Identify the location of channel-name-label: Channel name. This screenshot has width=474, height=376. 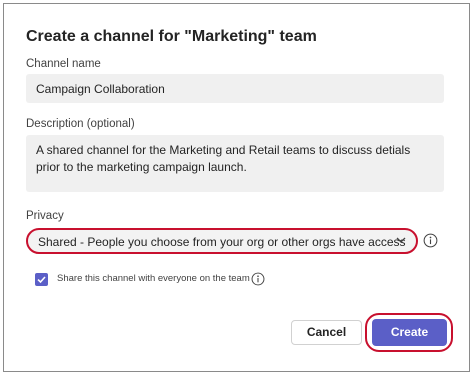
(63, 64).